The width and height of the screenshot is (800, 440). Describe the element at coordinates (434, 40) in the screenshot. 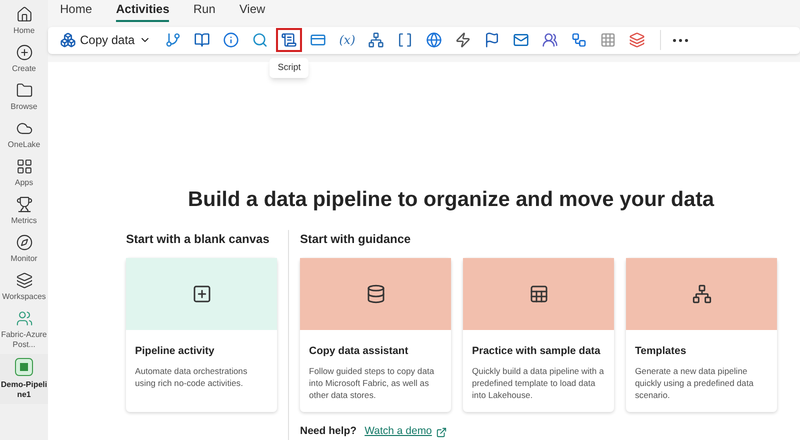

I see `globe-icon` at that location.